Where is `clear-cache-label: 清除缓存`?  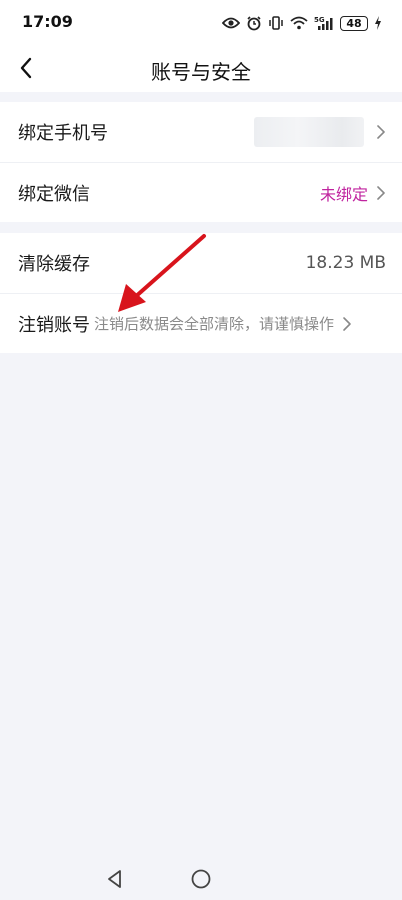
clear-cache-label: 清除缓存 is located at coordinates (54, 264).